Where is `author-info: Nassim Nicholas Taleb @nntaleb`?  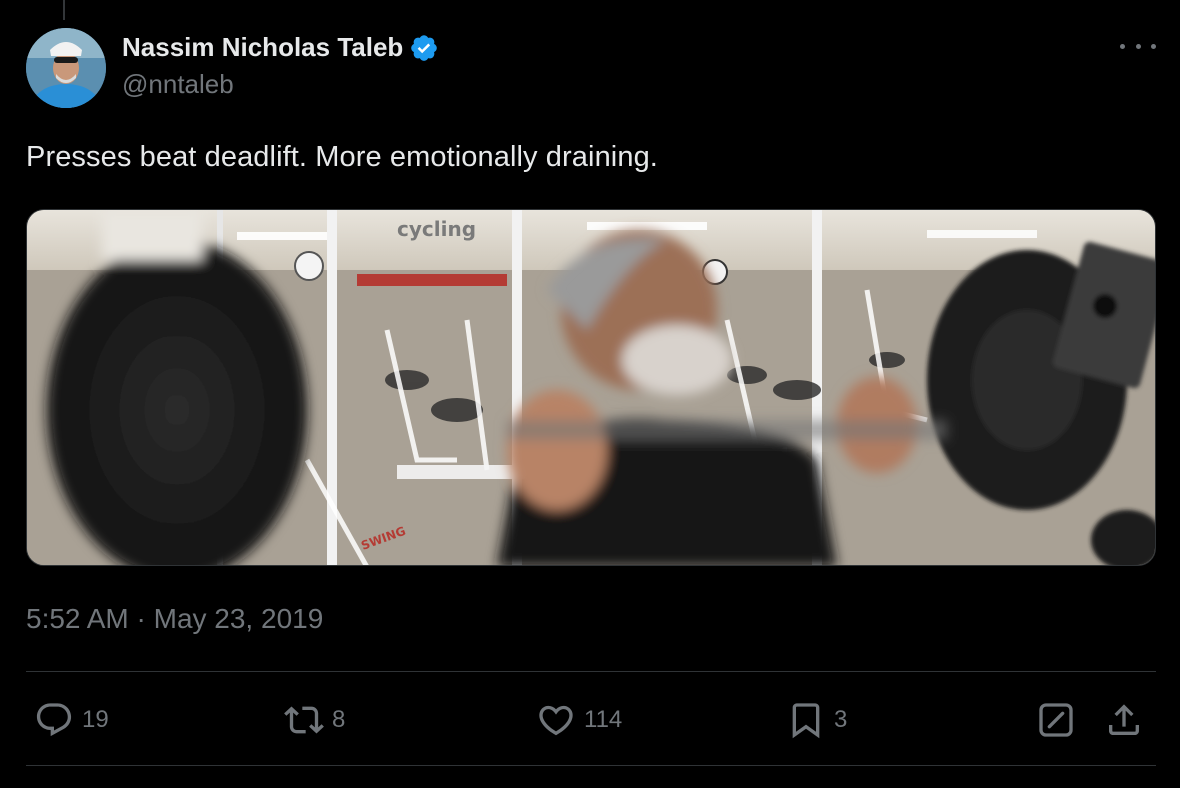 author-info: Nassim Nicholas Taleb @nntaleb is located at coordinates (280, 66).